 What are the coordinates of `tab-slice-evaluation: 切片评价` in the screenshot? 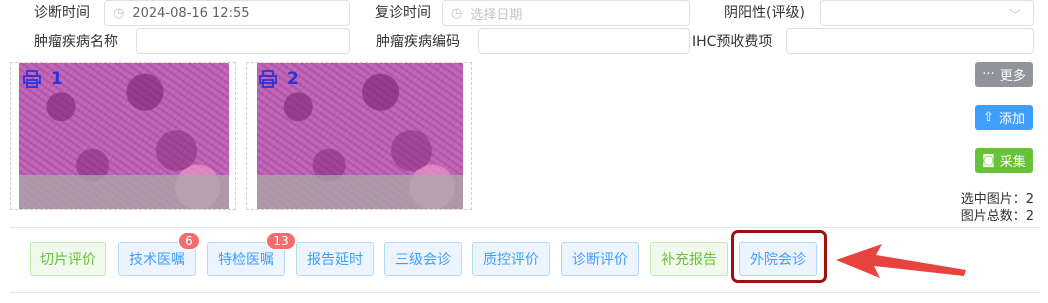 It's located at (68, 259).